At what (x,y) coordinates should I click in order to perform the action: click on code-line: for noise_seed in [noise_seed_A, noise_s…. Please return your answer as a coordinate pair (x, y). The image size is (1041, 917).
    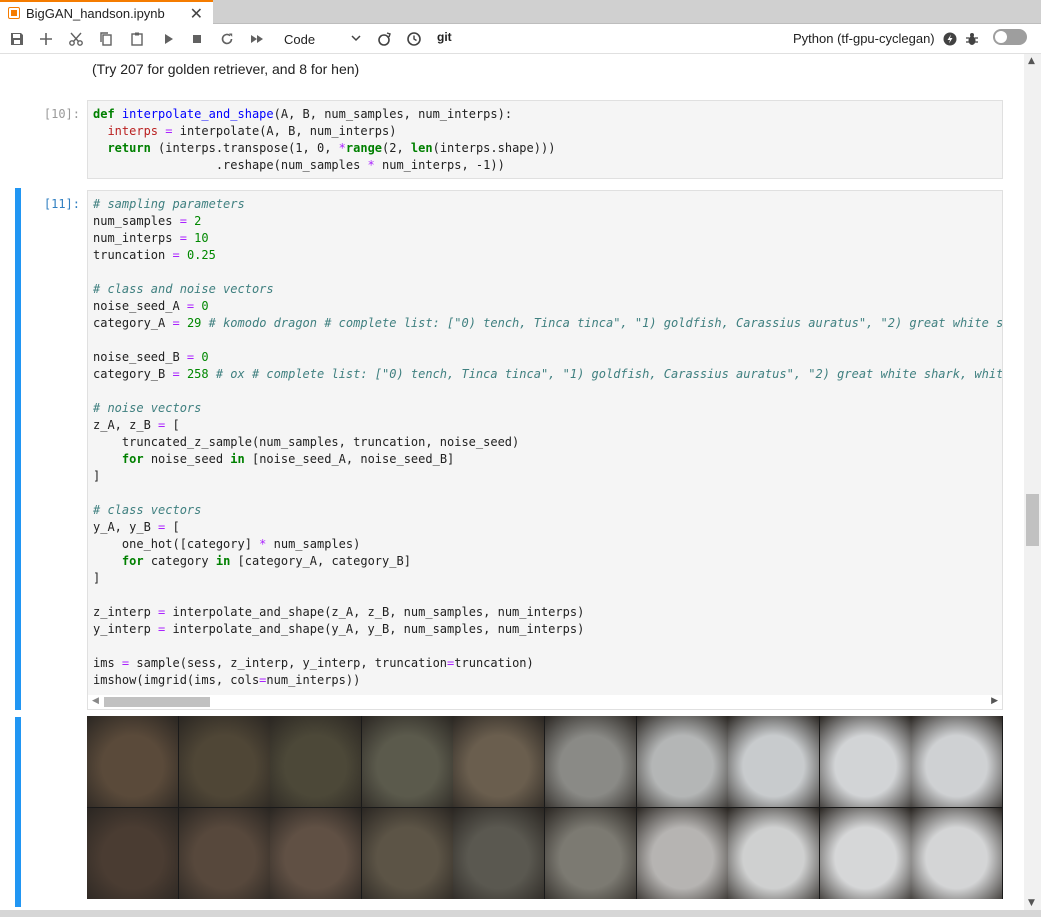
    Looking at the image, I should click on (273, 460).